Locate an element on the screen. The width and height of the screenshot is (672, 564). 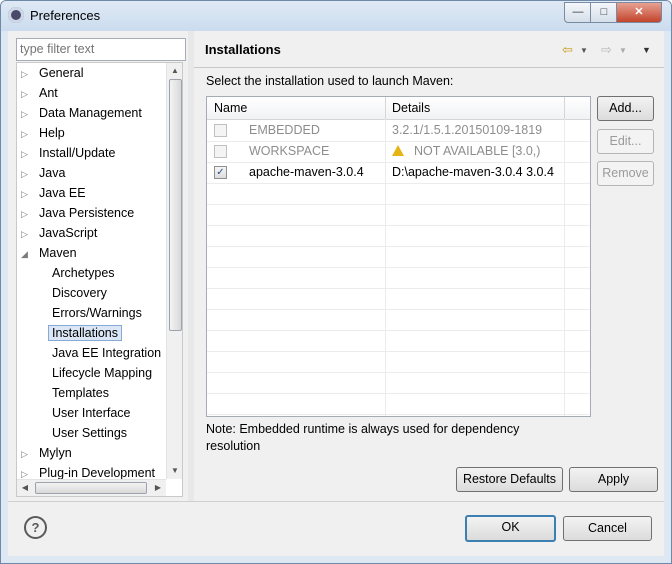
tree-item-label: Errors/Warnings is located at coordinates (97, 313).